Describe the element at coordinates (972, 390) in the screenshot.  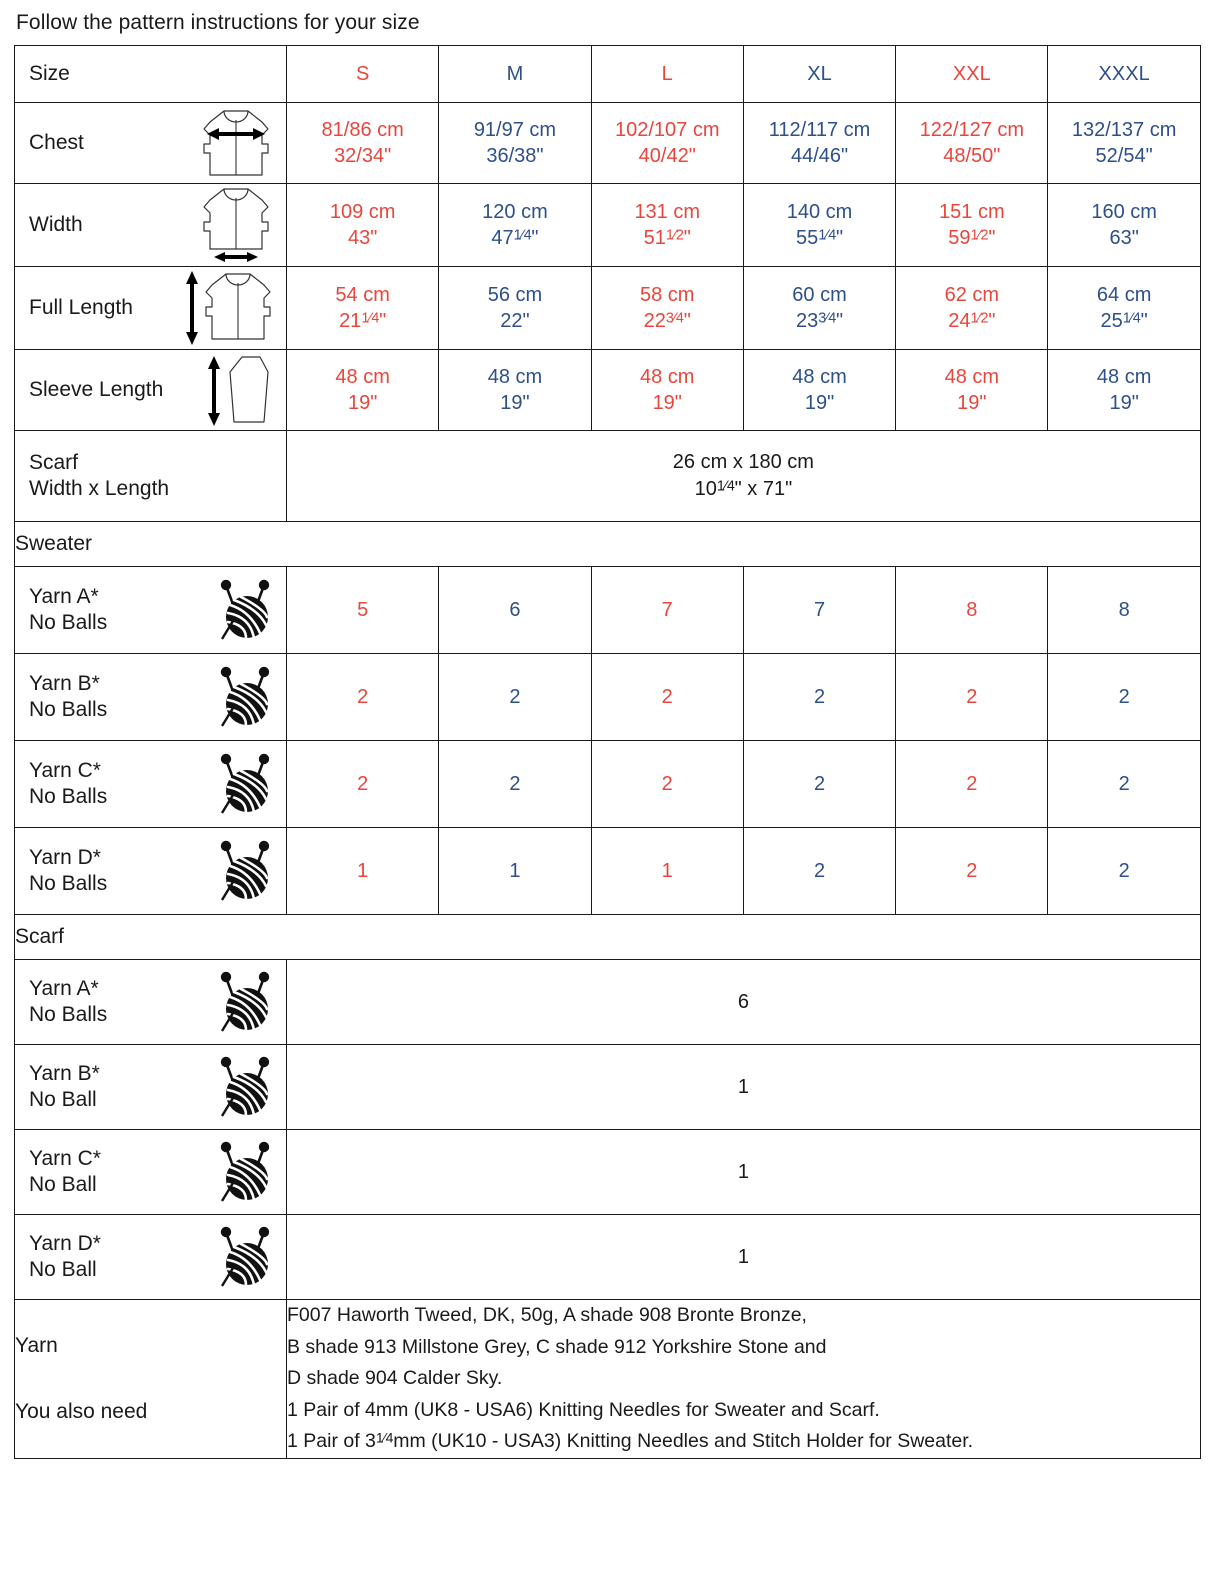
I see `cell-sleeve-length-xxl: 48 cm 19"` at that location.